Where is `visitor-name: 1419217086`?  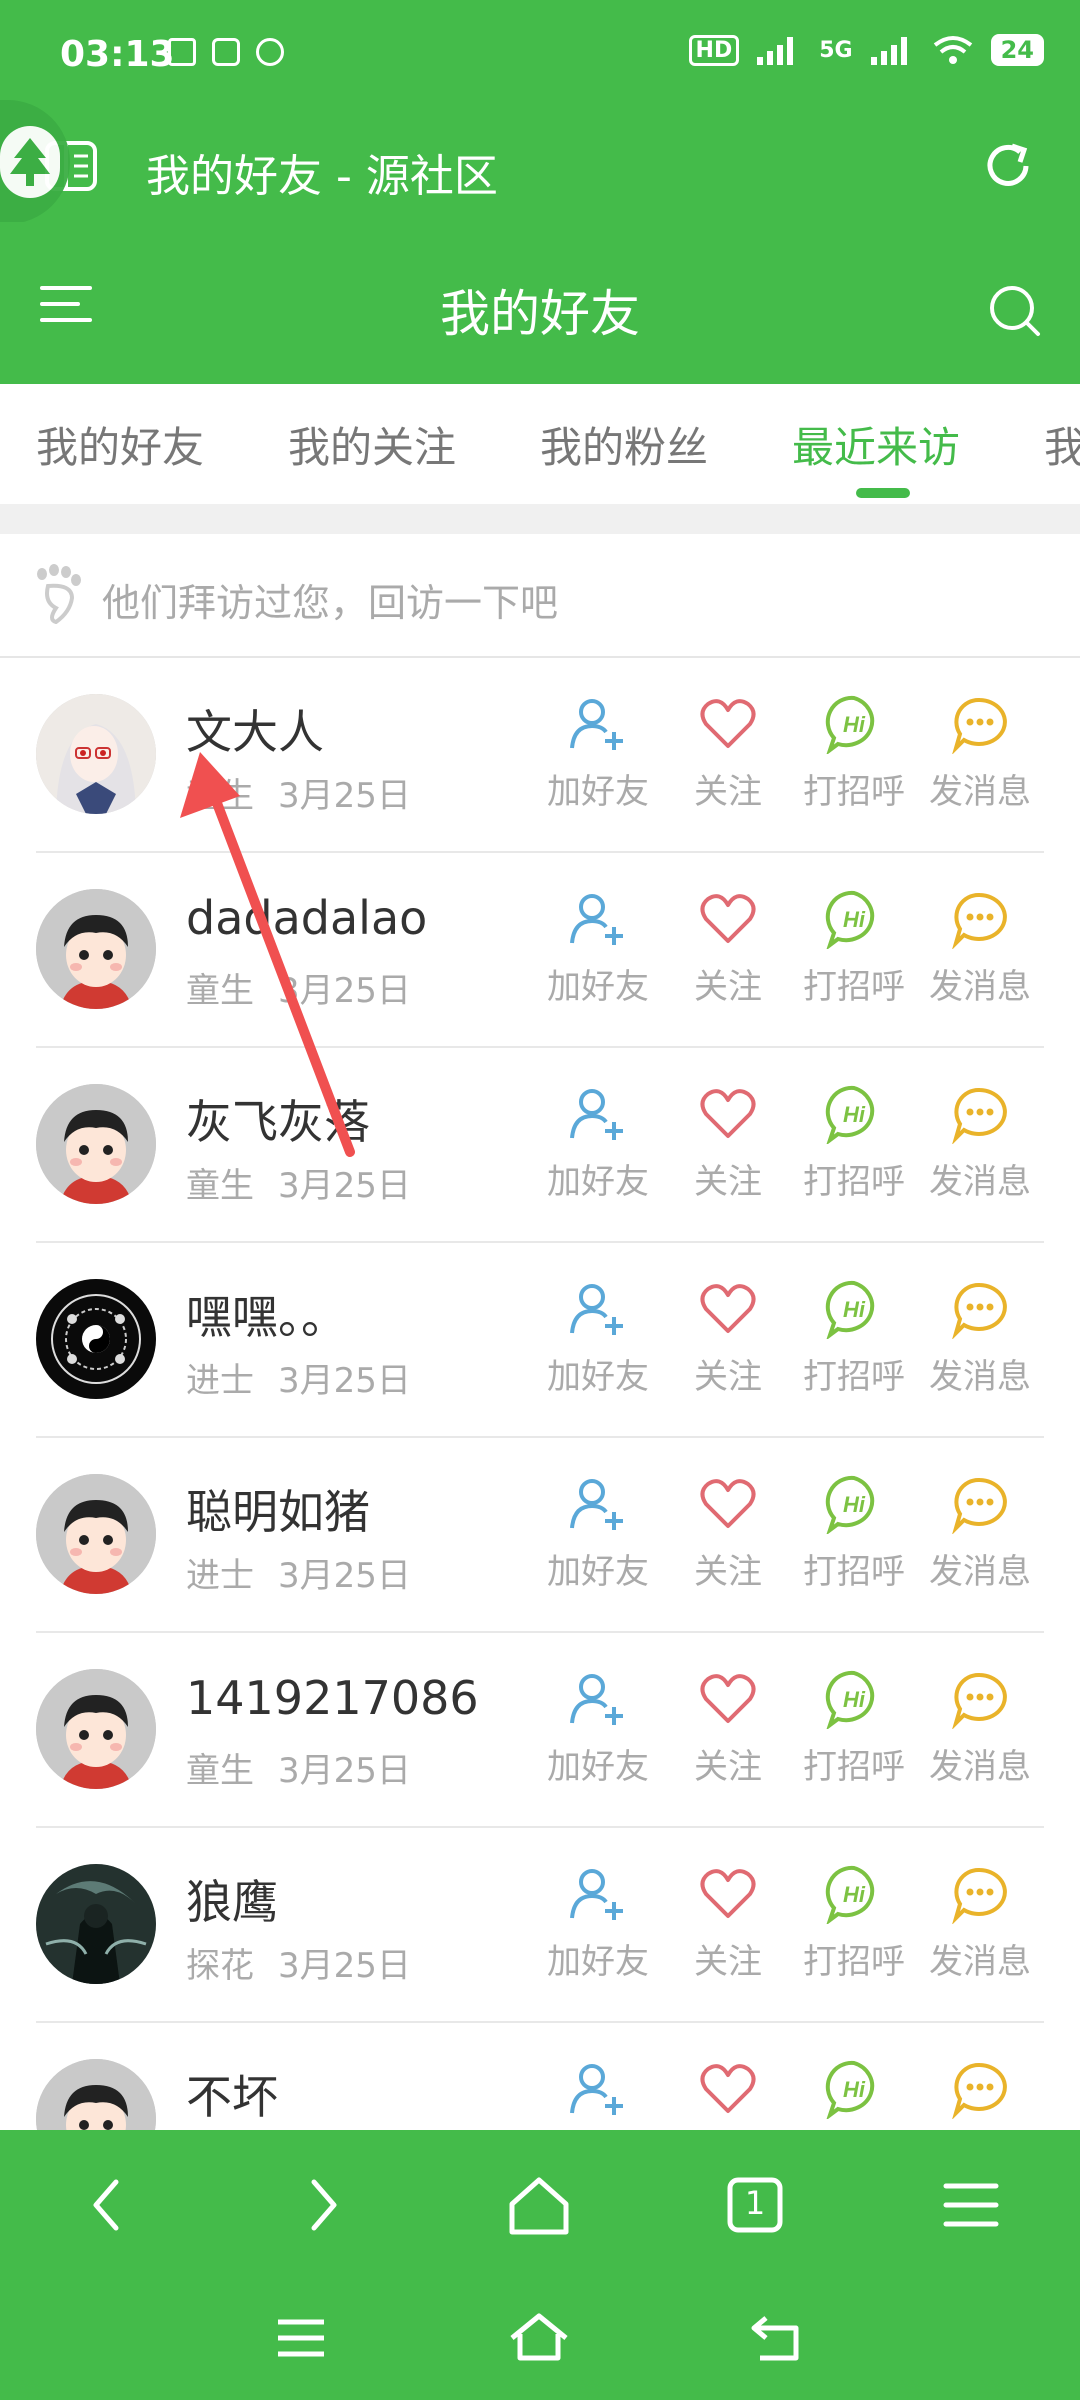
visitor-name: 1419217086 is located at coordinates (332, 1698).